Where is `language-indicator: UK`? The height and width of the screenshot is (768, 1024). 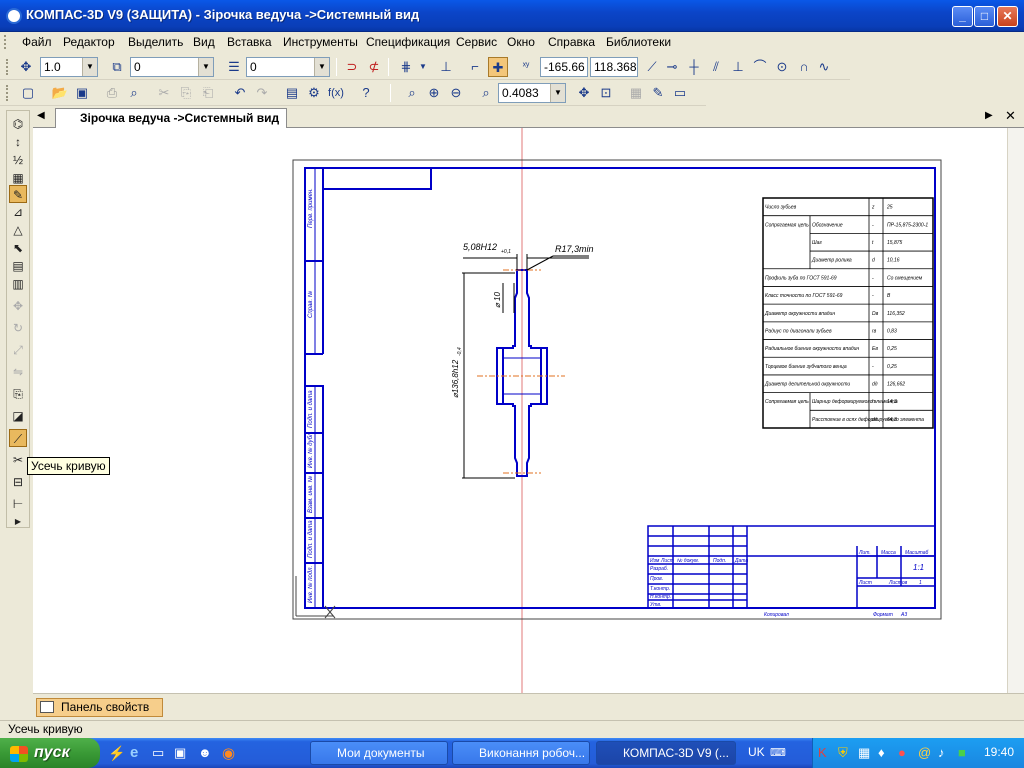 language-indicator: UK is located at coordinates (756, 752).